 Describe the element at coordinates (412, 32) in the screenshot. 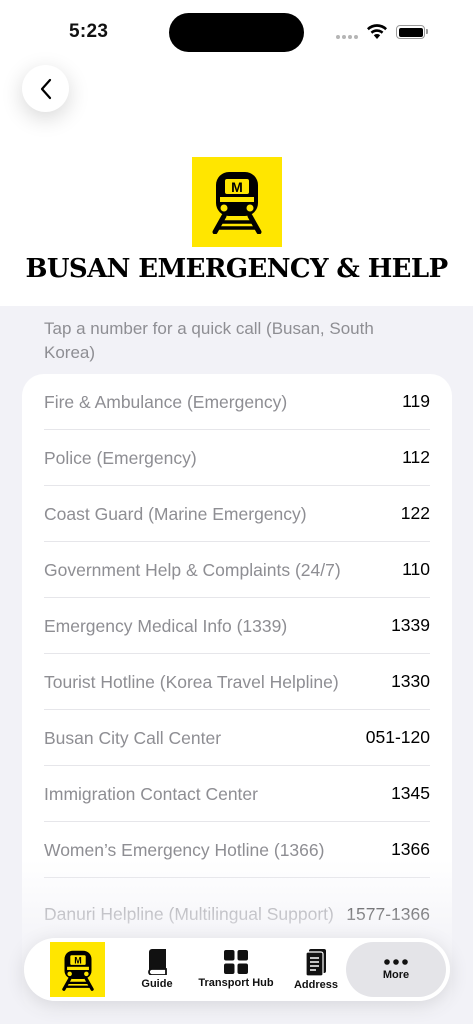

I see `battery-icon` at that location.